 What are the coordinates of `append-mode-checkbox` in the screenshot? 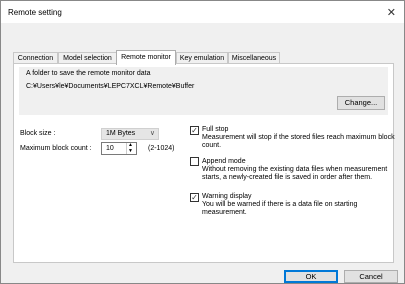 It's located at (194, 161).